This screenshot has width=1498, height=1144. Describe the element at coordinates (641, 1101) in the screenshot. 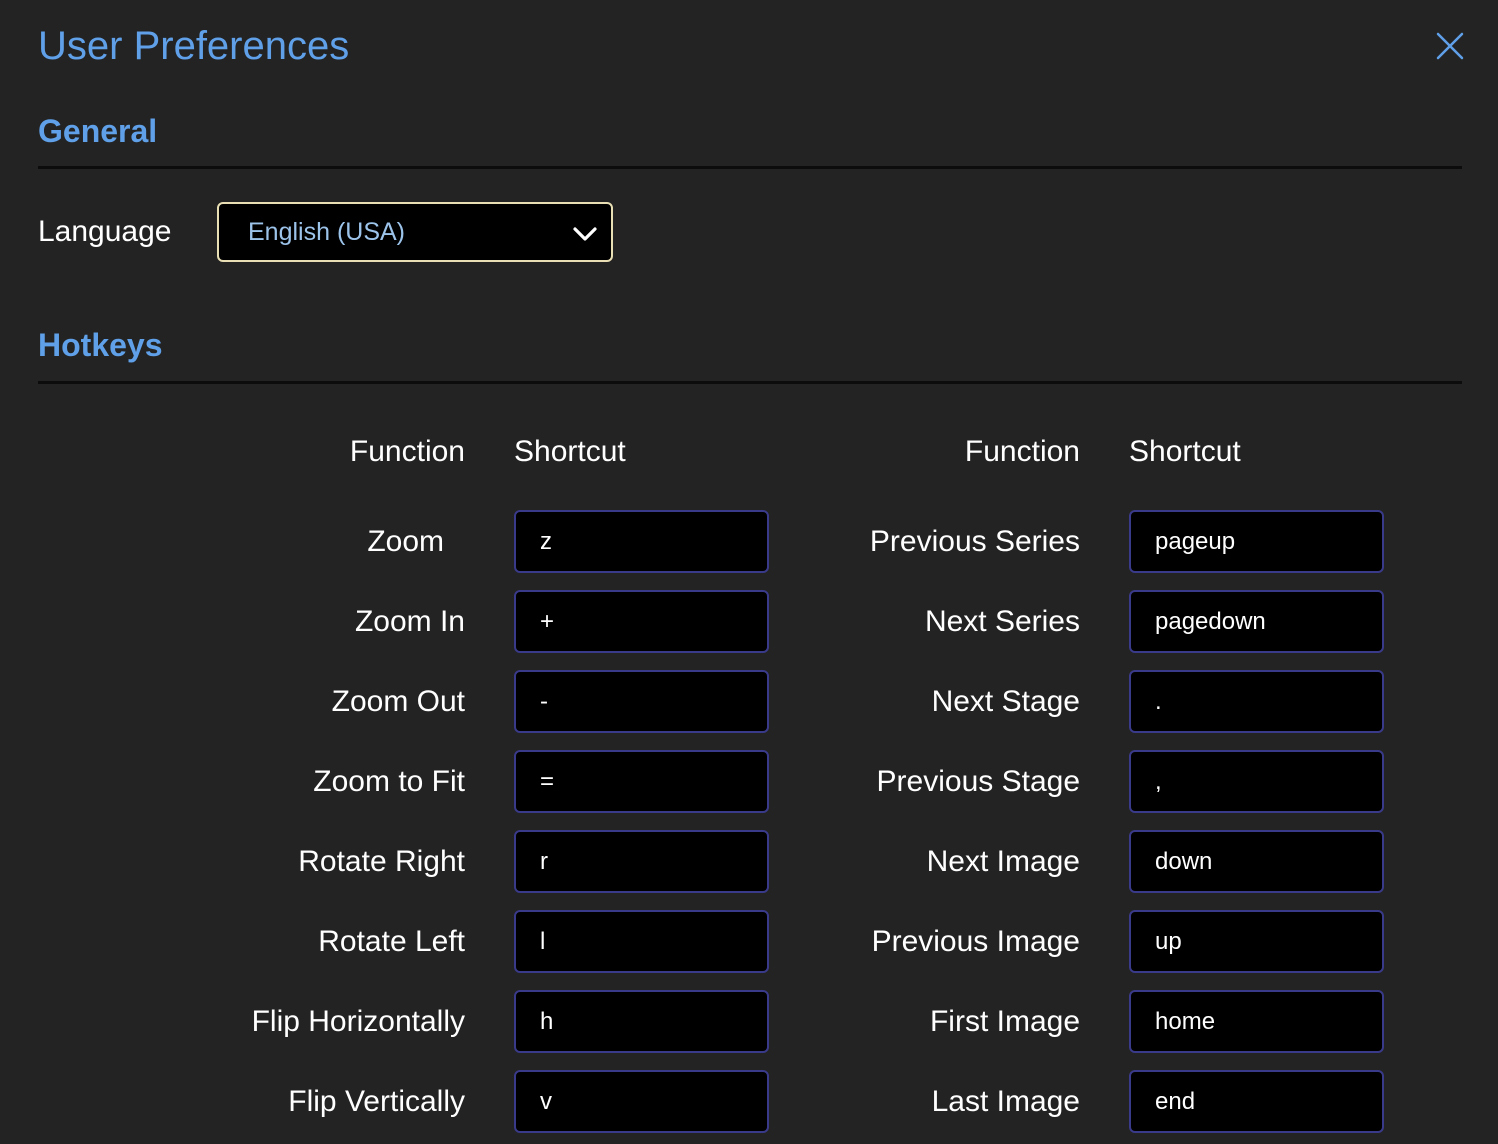

I see `hotkey-input: v` at that location.